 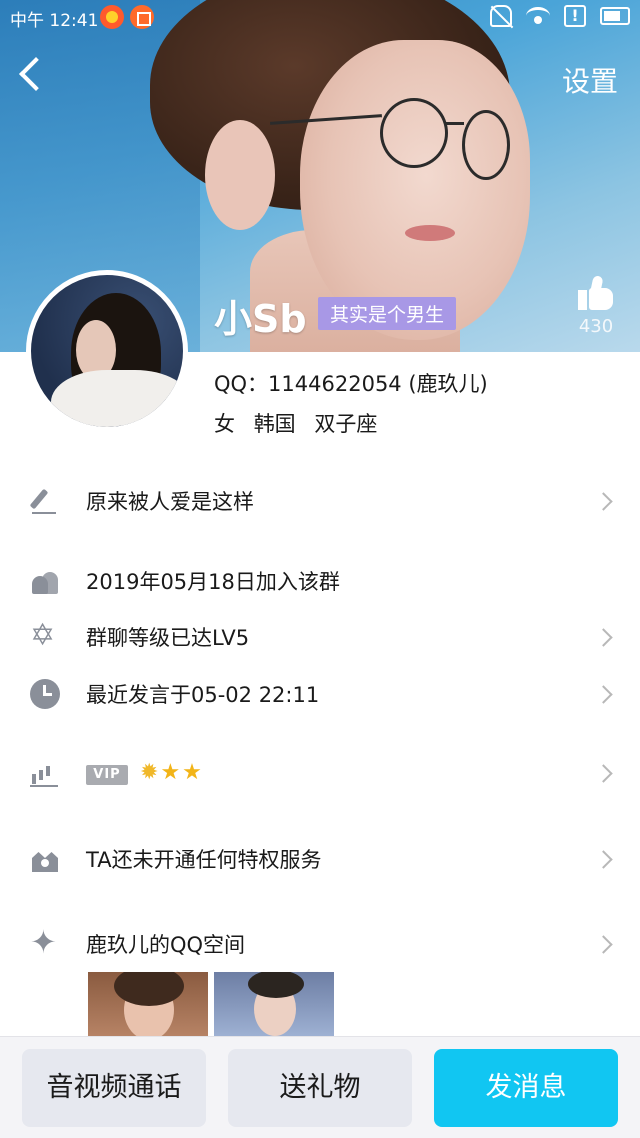 What do you see at coordinates (575, 16) in the screenshot?
I see `alert-icon: !` at bounding box center [575, 16].